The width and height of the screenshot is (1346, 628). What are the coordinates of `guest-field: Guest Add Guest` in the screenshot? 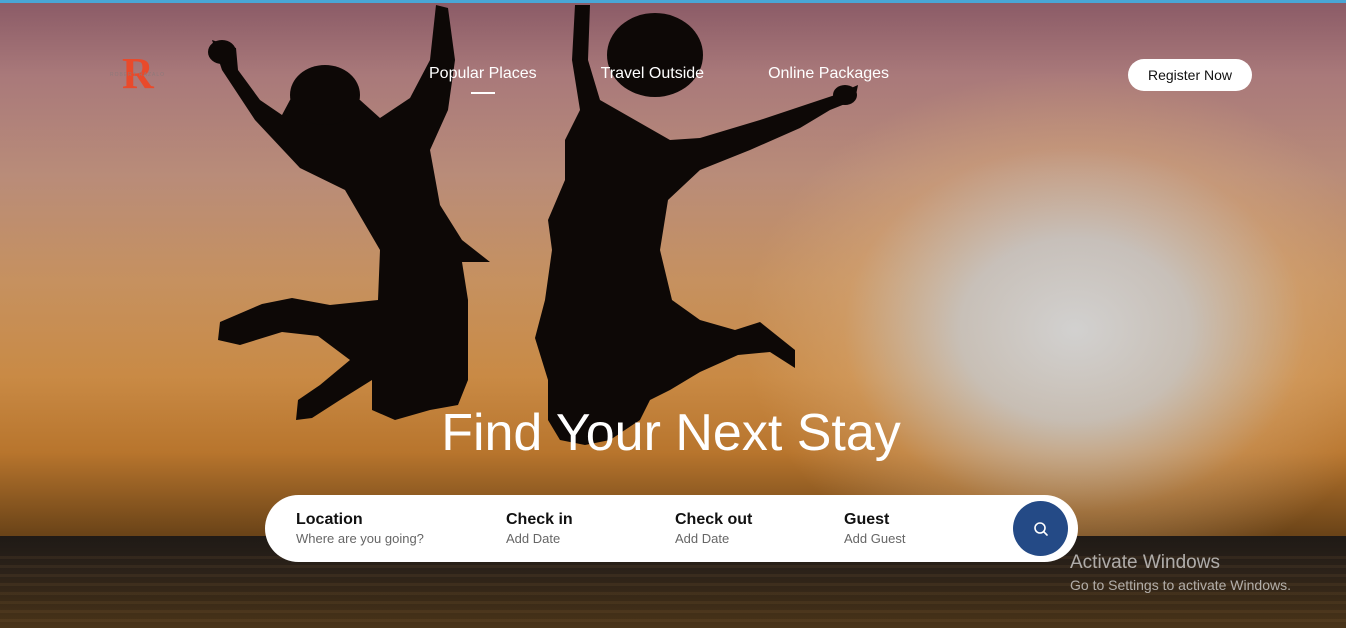 It's located at (874, 528).